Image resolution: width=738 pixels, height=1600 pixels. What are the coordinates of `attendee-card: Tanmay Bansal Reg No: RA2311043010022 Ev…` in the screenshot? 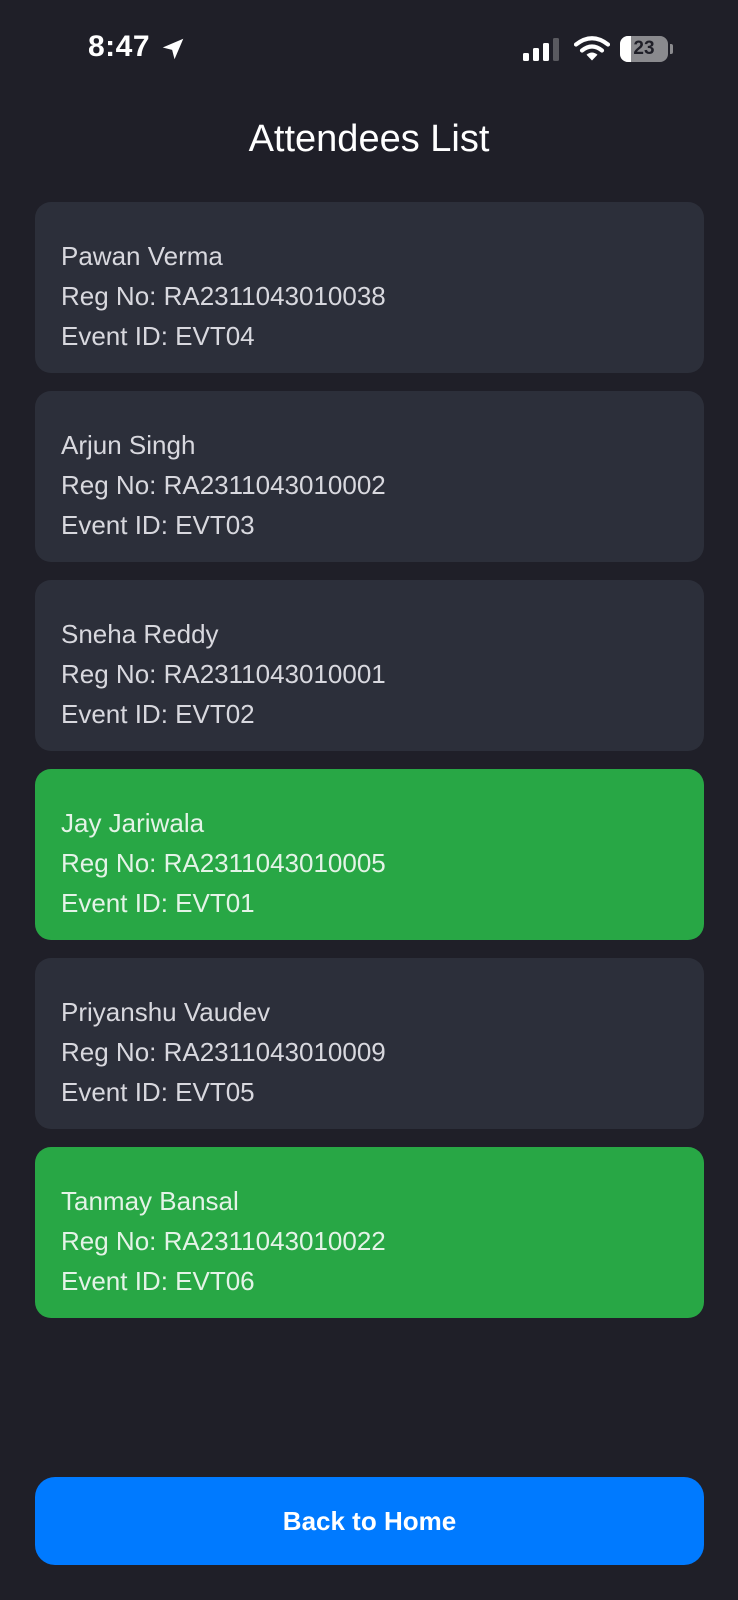 It's located at (369, 1232).